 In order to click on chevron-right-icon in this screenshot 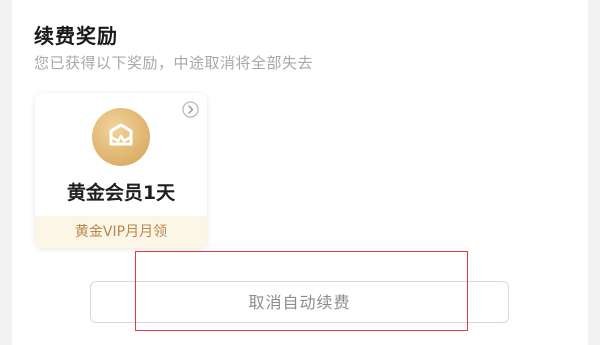, I will do `click(190, 109)`.